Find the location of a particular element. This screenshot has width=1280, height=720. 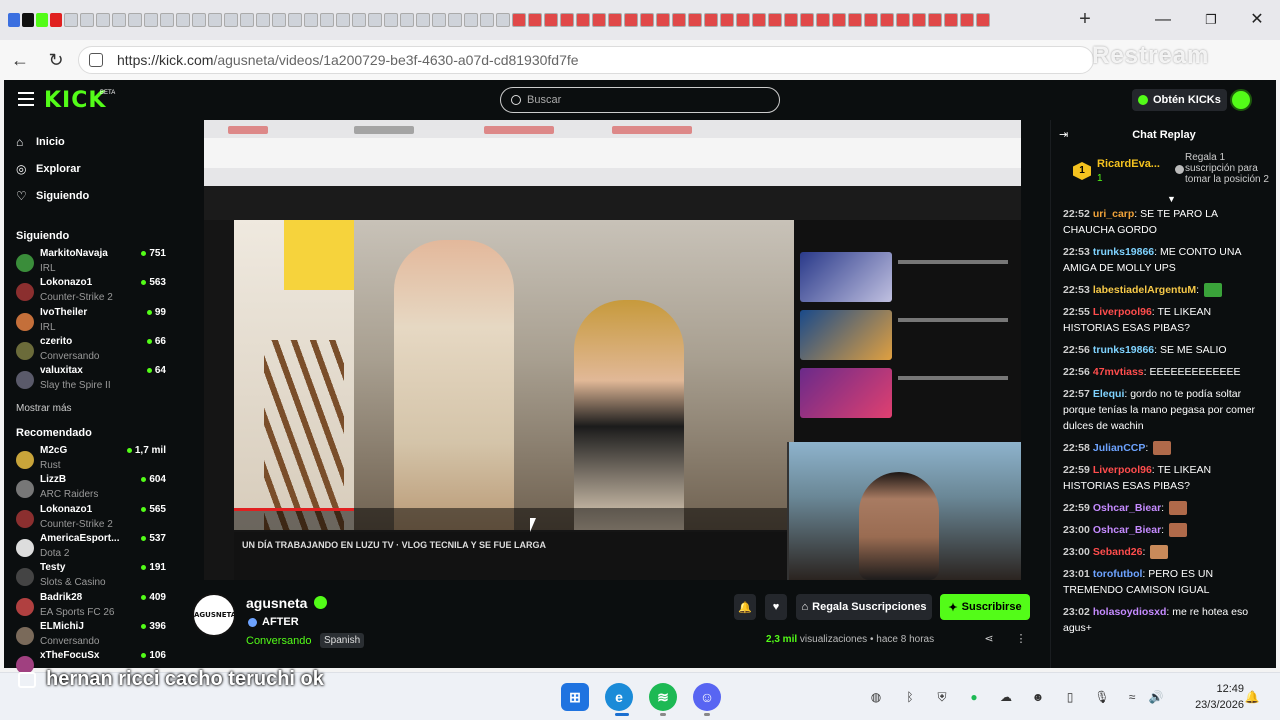

chat-username: 47mvtiass is located at coordinates (1118, 372).